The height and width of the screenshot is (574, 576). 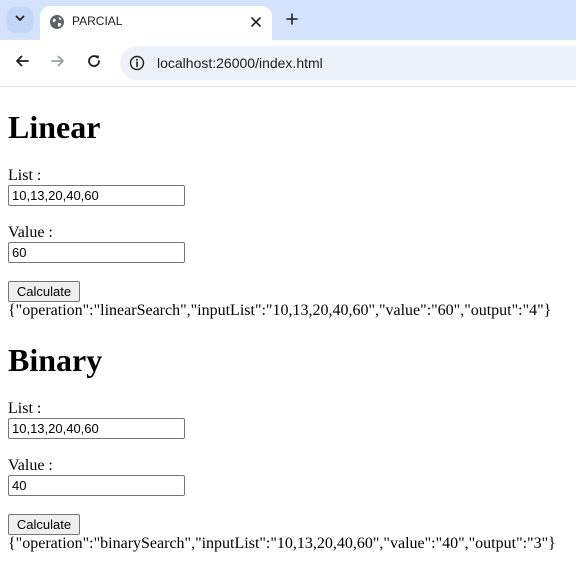 I want to click on tab-strip: PARCIAL, so click(x=288, y=20).